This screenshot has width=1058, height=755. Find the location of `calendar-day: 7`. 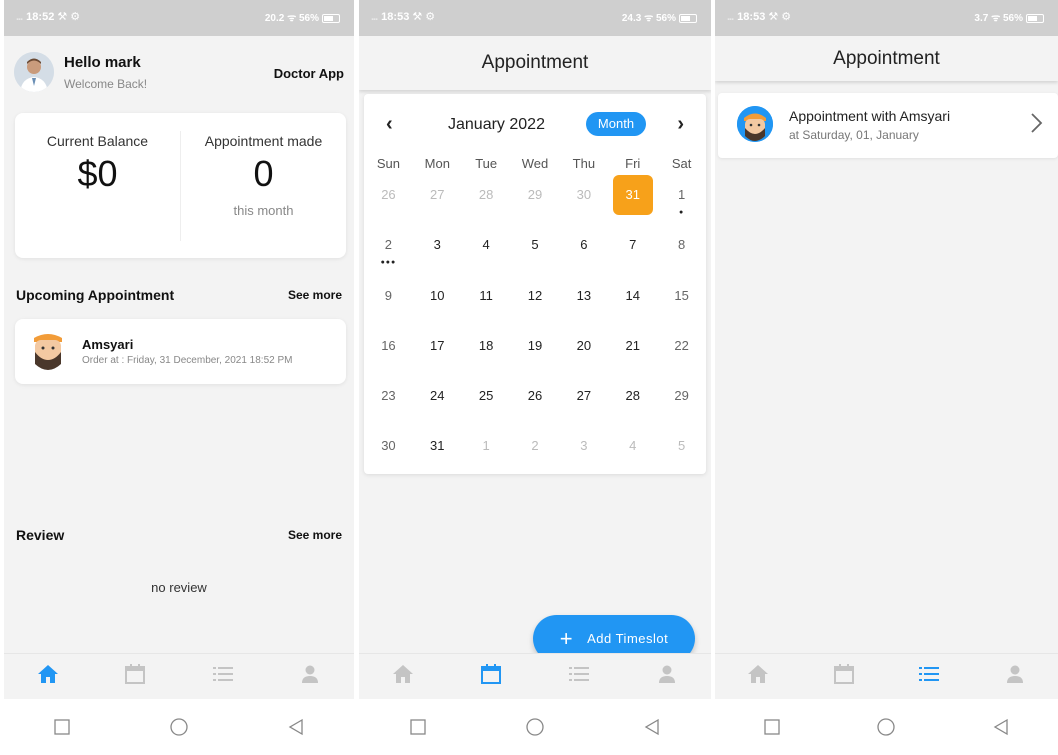

calendar-day: 7 is located at coordinates (632, 250).